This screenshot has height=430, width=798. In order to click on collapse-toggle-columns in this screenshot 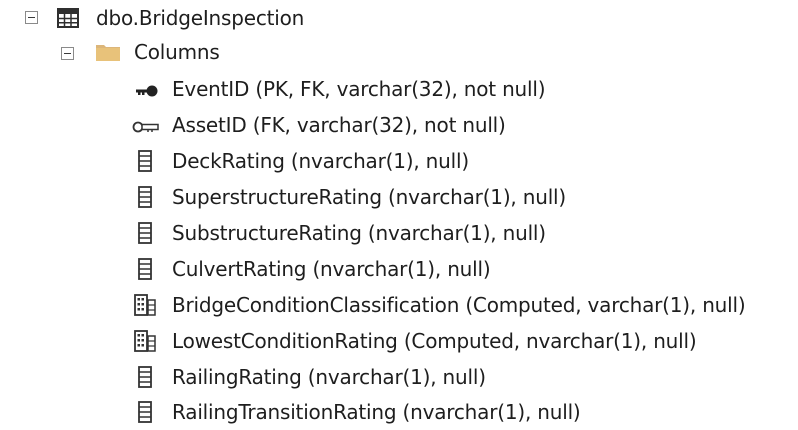, I will do `click(67, 53)`.